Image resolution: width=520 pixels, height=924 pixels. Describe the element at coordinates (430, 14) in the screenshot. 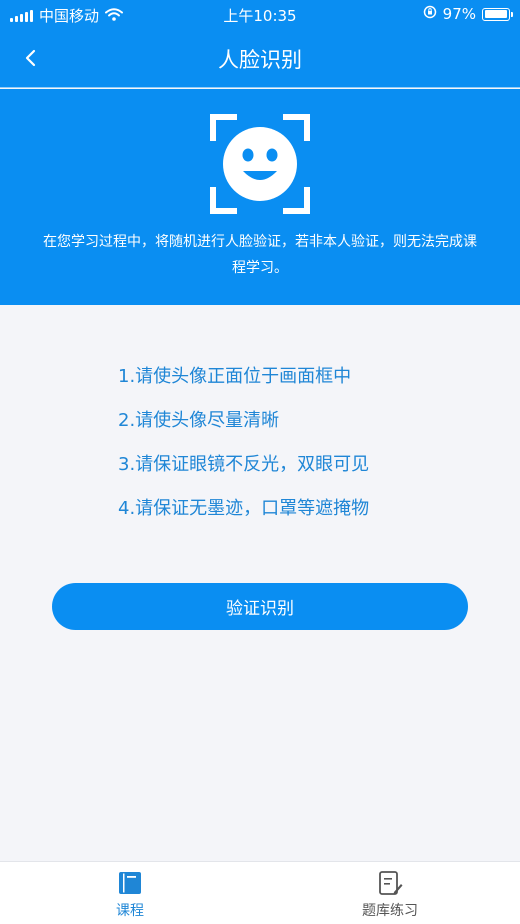

I see `orientation-lock-icon` at that location.